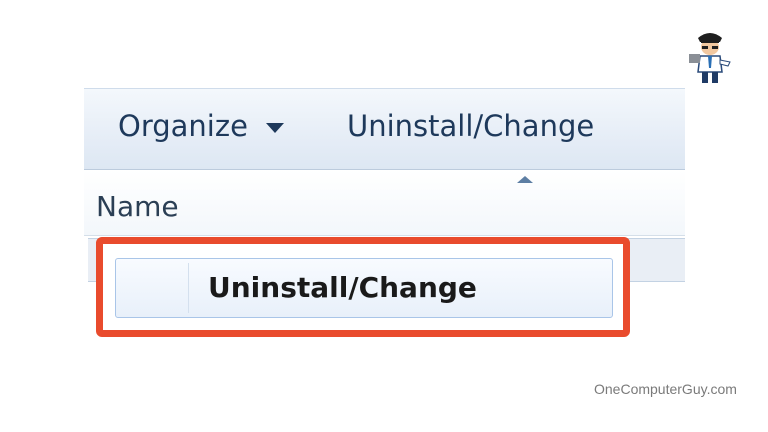 This screenshot has width=768, height=432. I want to click on uninstall-change-button: Uninstall/Change, so click(470, 126).